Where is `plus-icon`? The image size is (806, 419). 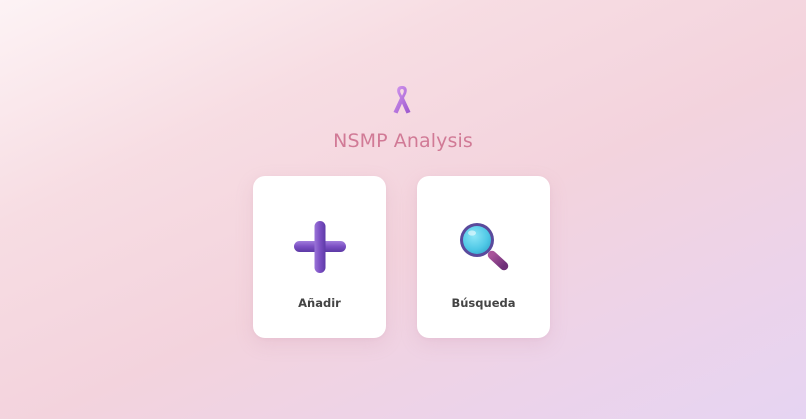
plus-icon is located at coordinates (320, 247).